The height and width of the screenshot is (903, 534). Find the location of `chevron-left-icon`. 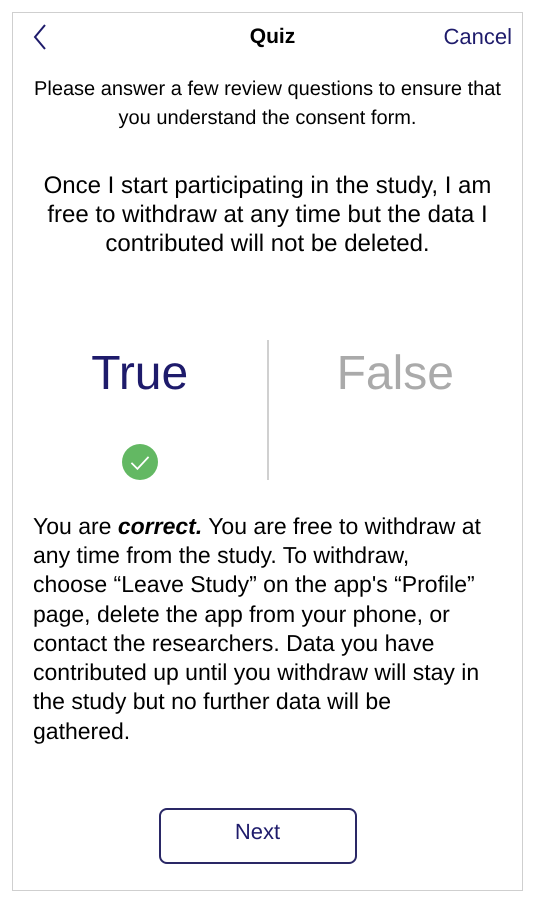

chevron-left-icon is located at coordinates (40, 37).